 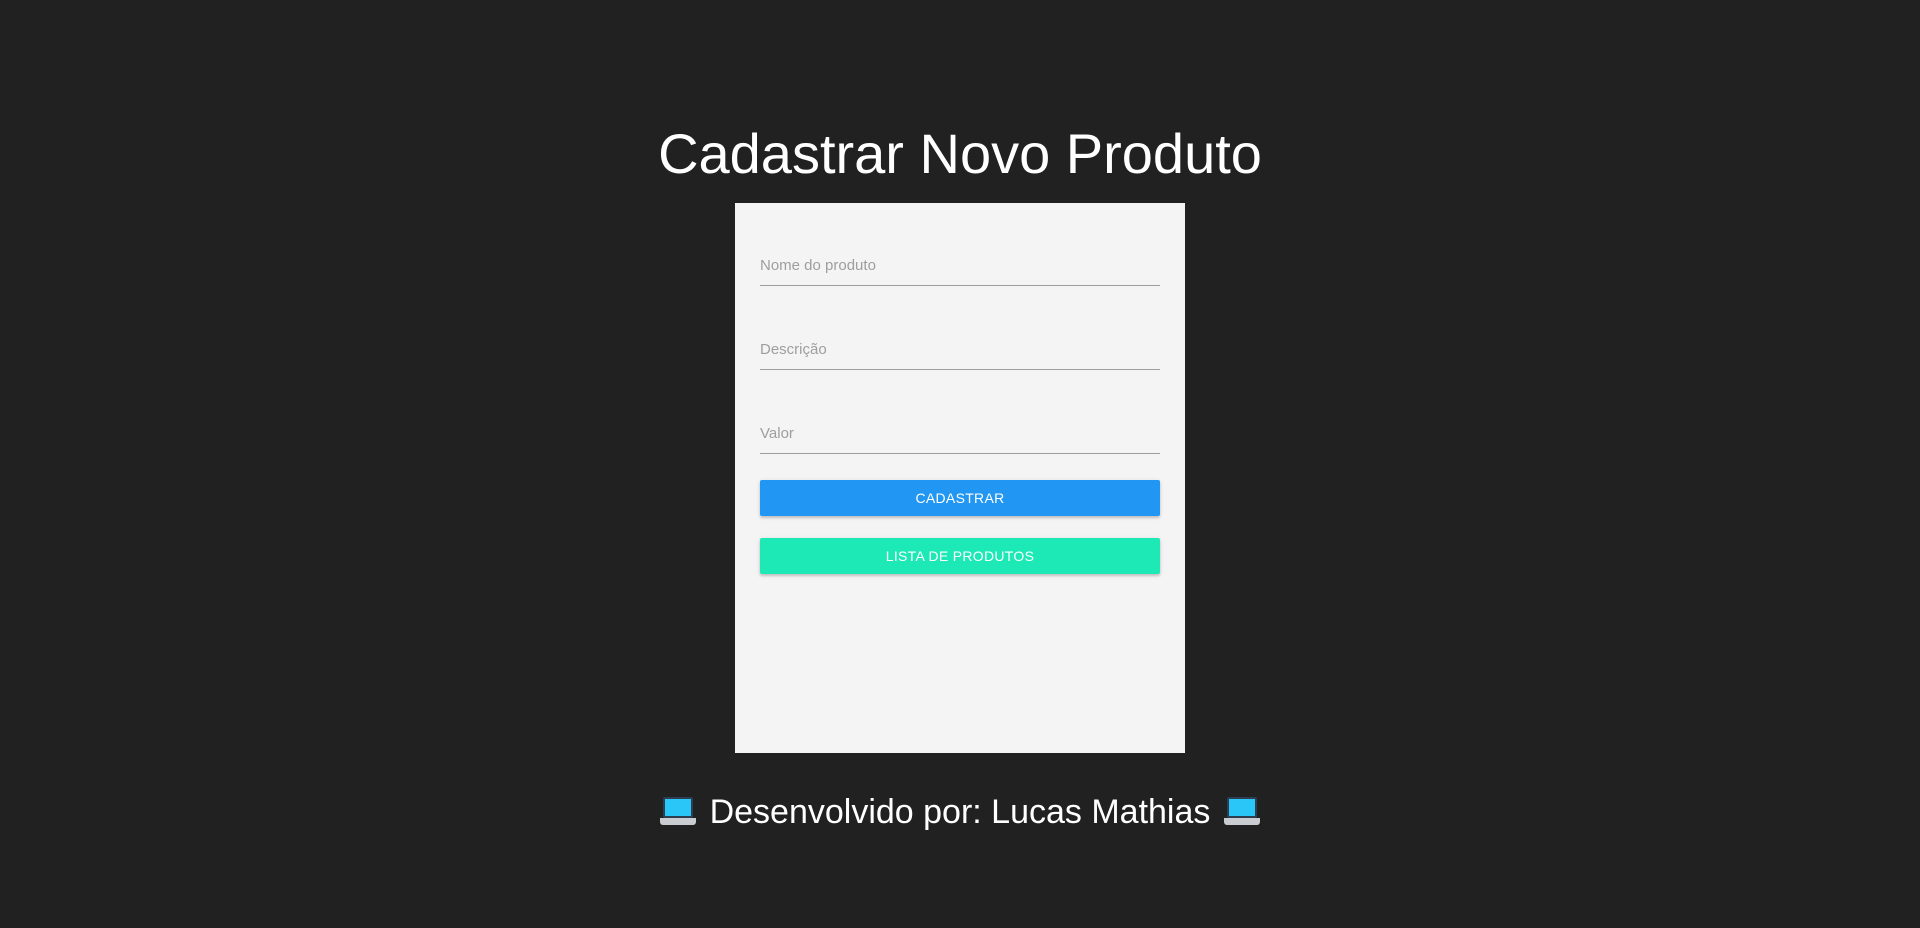 I want to click on product-name-input, so click(x=960, y=265).